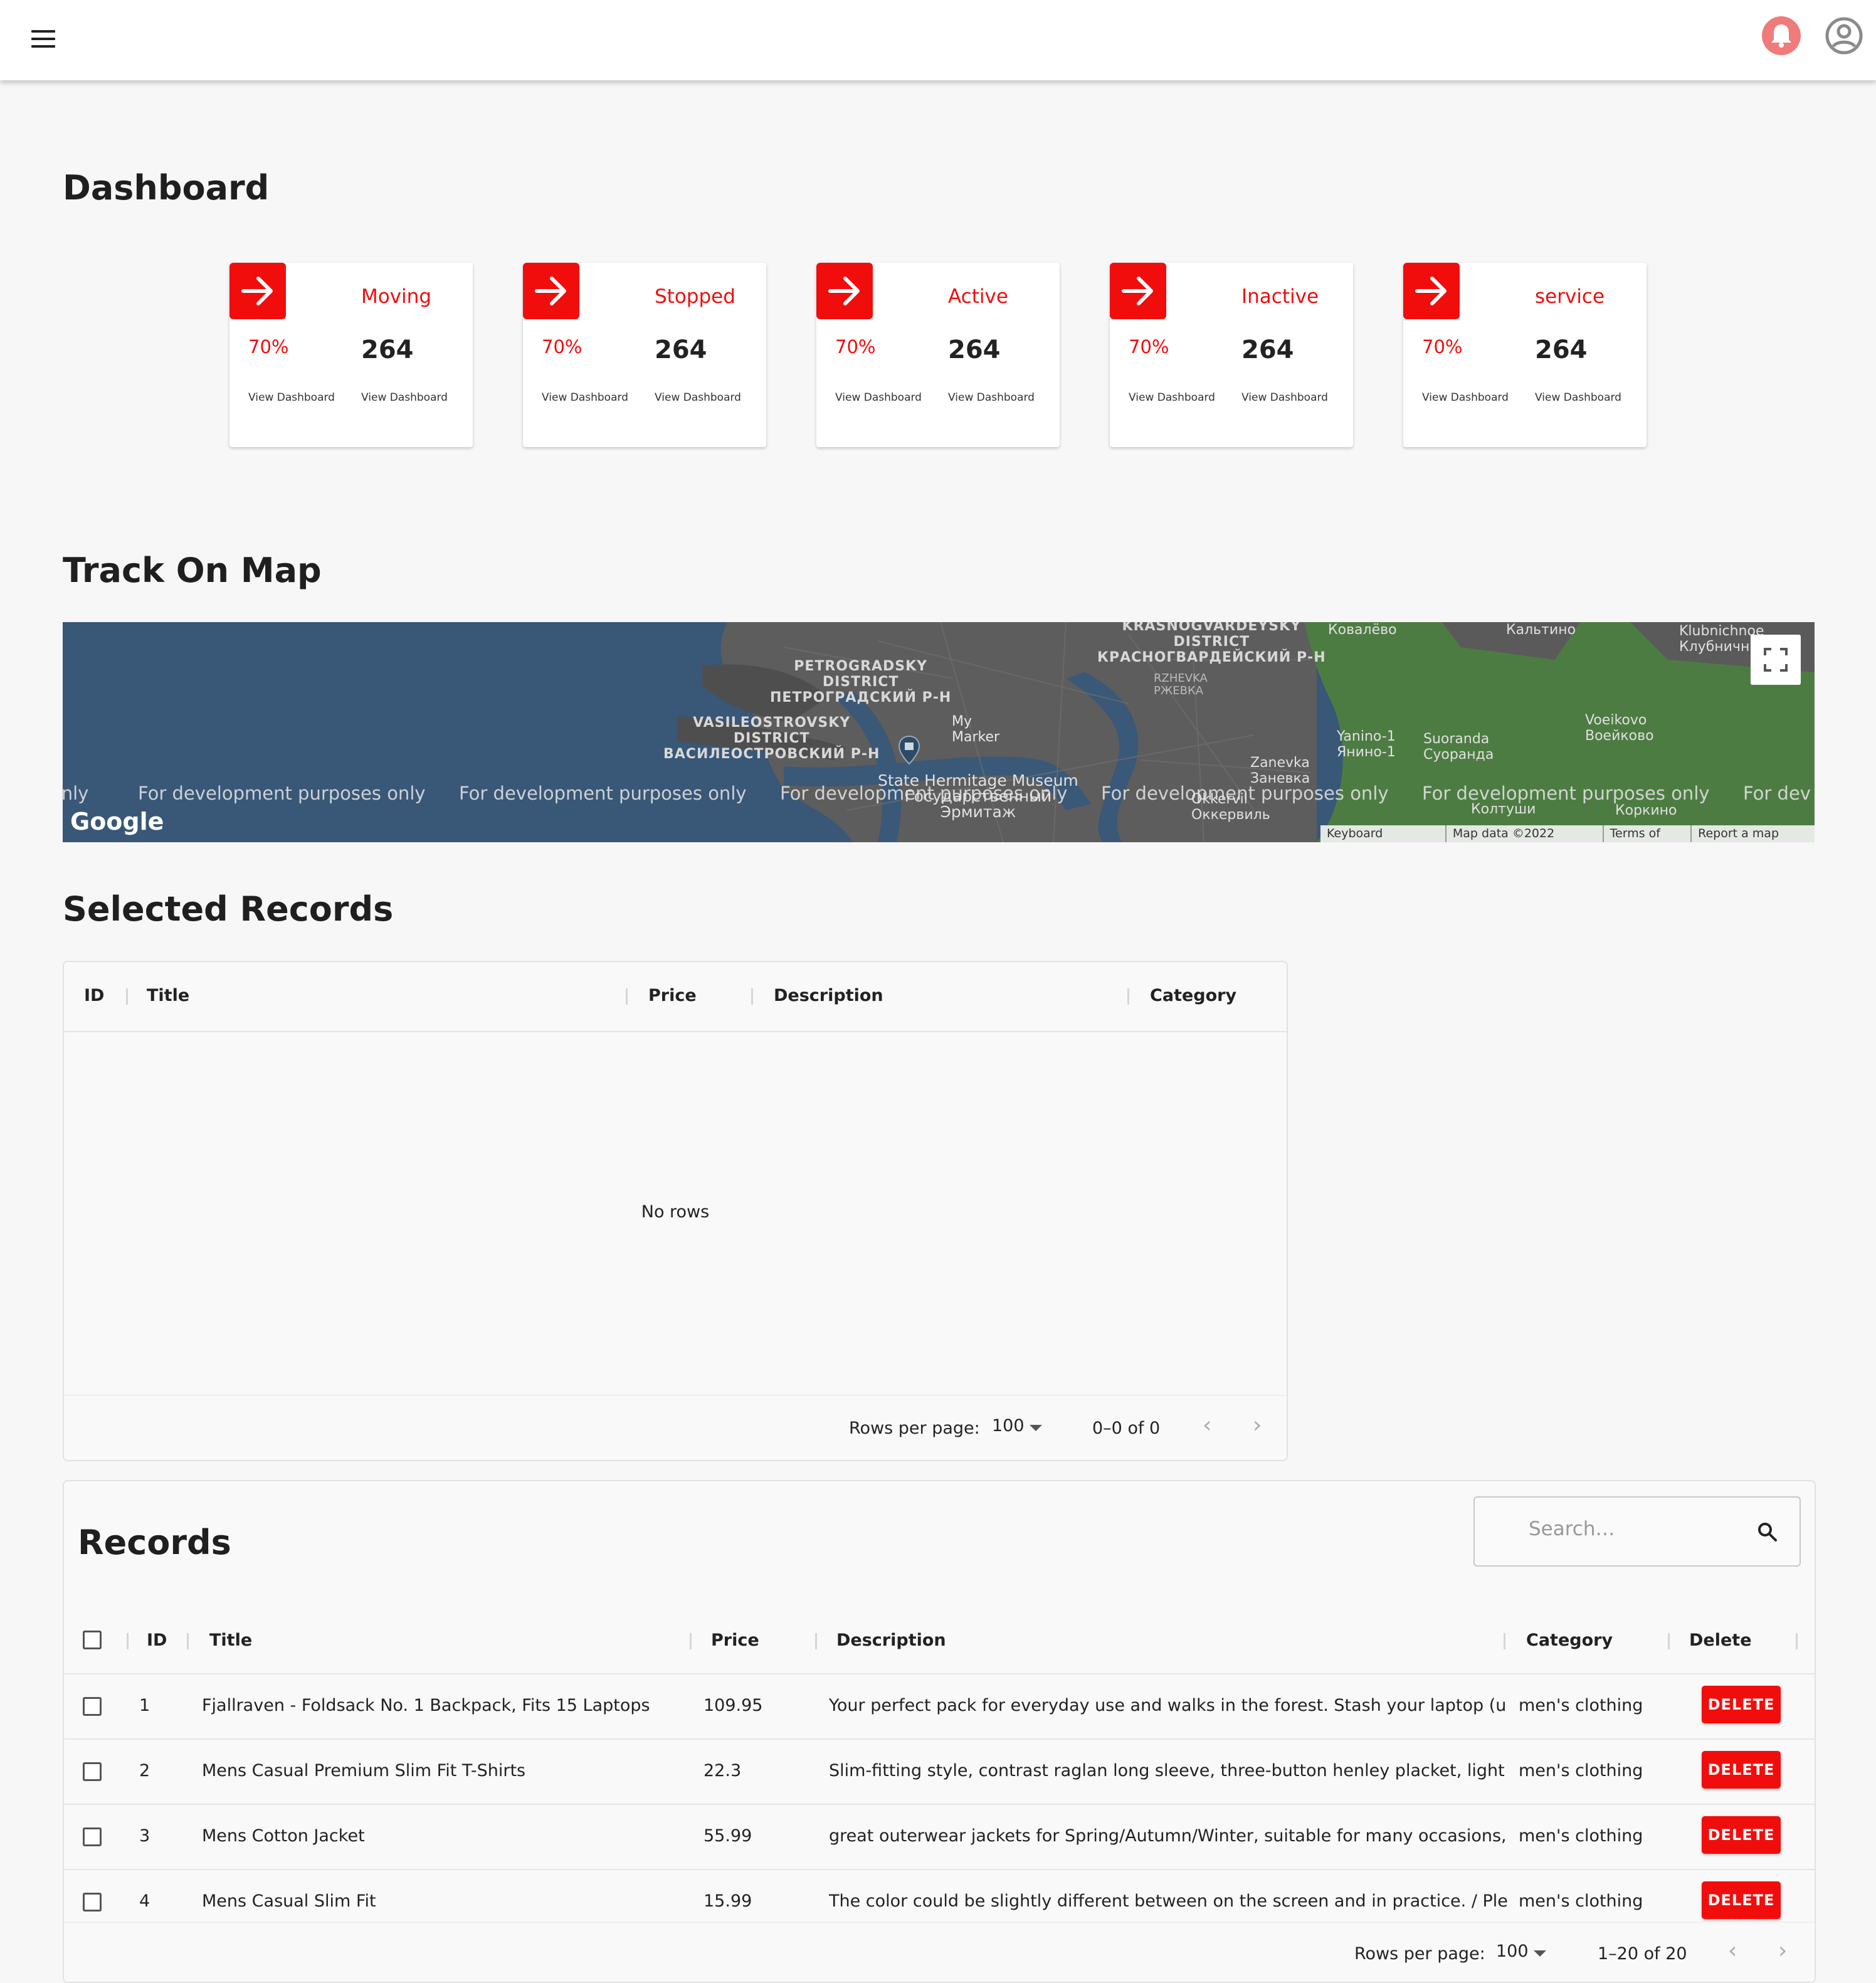 The height and width of the screenshot is (1983, 1876). What do you see at coordinates (1781, 35) in the screenshot?
I see `notifications-button` at bounding box center [1781, 35].